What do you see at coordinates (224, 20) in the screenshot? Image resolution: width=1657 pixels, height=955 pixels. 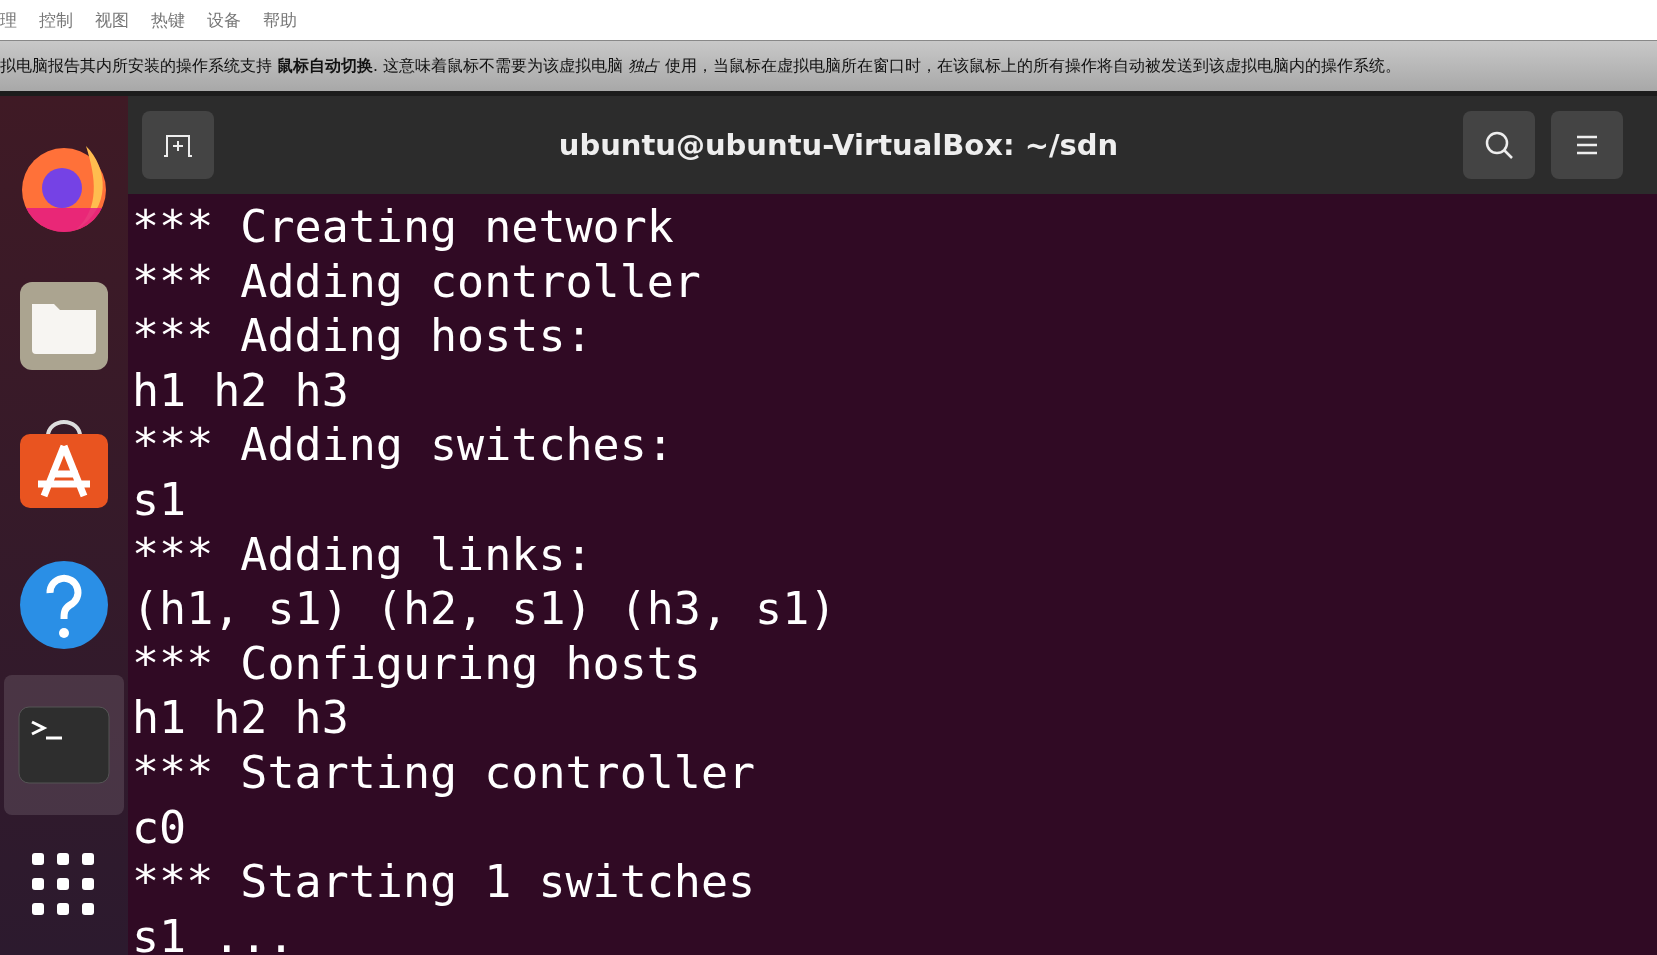 I see `menu-item: 设备` at bounding box center [224, 20].